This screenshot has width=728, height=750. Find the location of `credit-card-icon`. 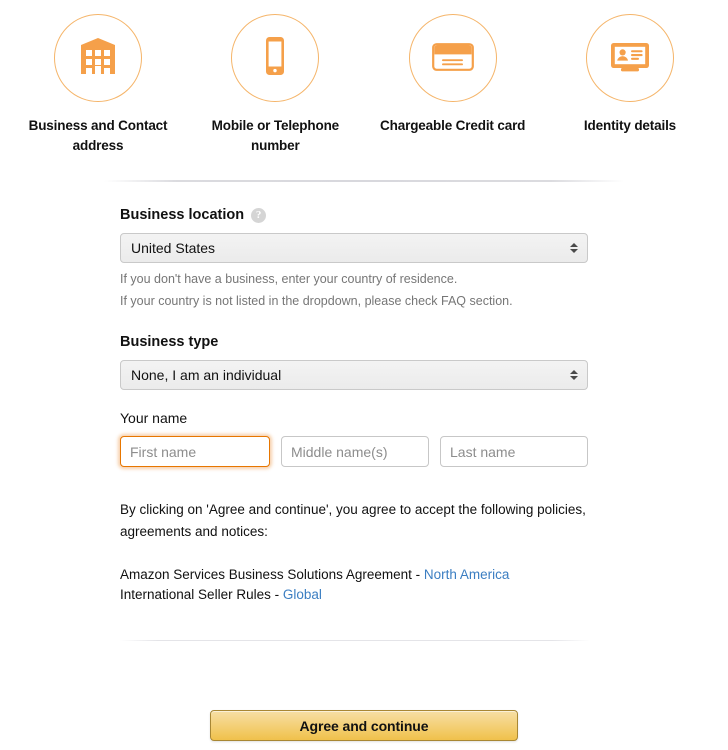

credit-card-icon is located at coordinates (453, 58).